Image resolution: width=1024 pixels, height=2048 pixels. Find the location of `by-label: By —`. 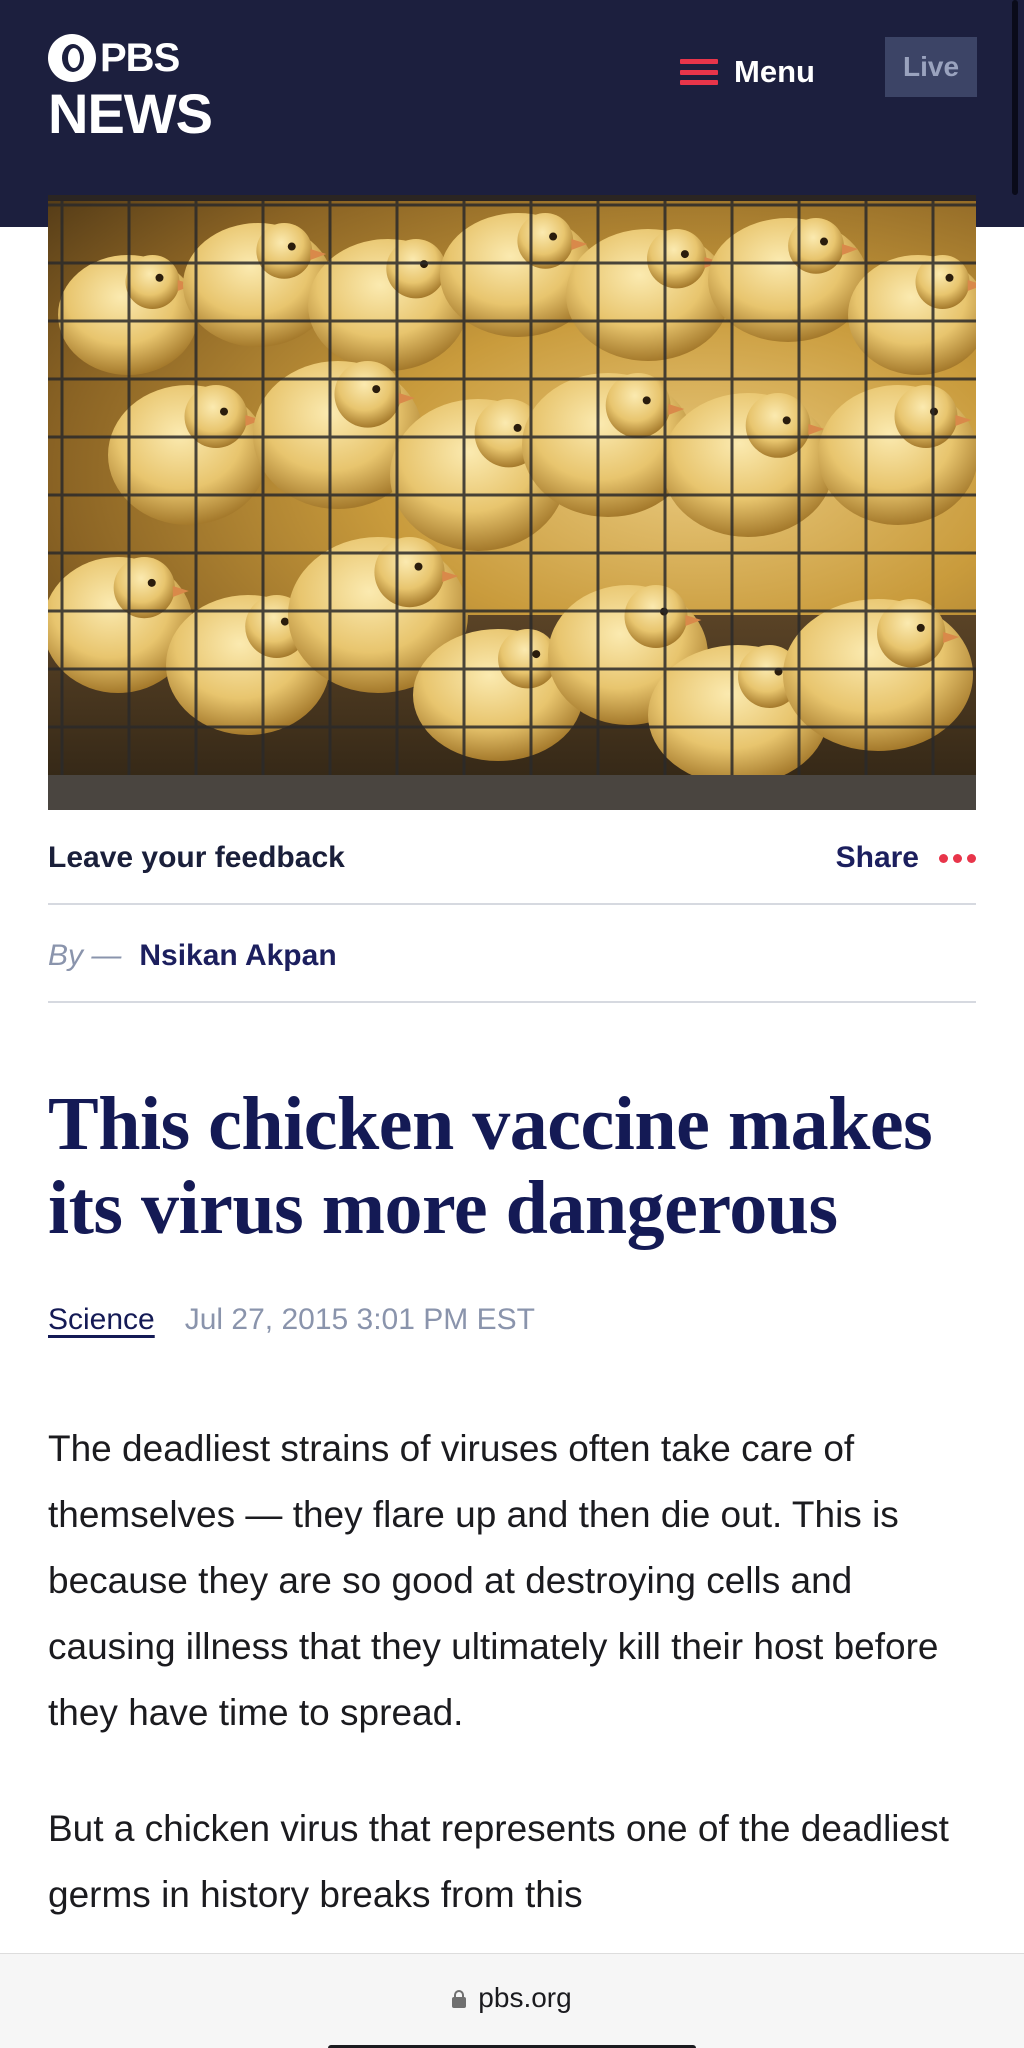

by-label: By — is located at coordinates (85, 955).